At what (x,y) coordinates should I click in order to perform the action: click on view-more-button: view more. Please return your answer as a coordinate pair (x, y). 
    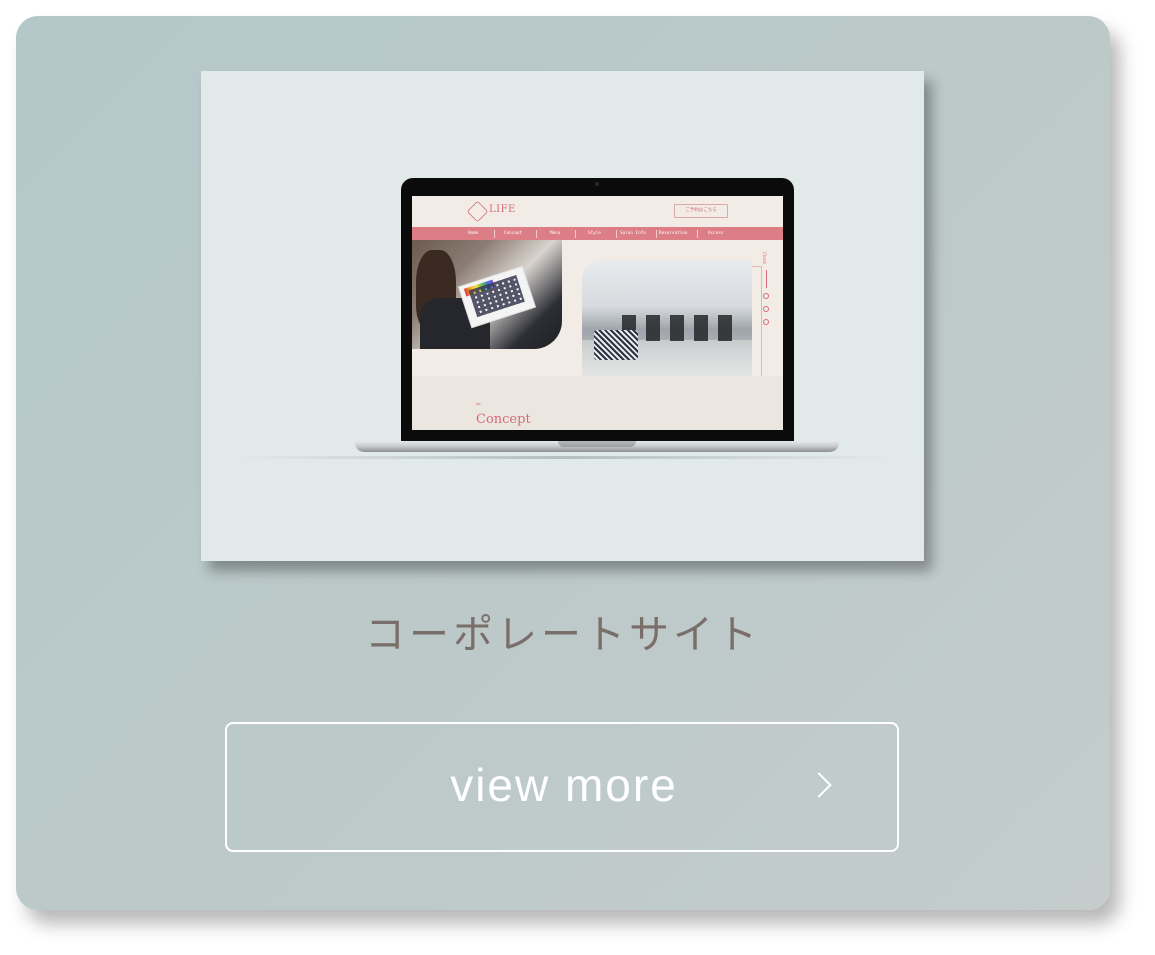
    Looking at the image, I should click on (562, 787).